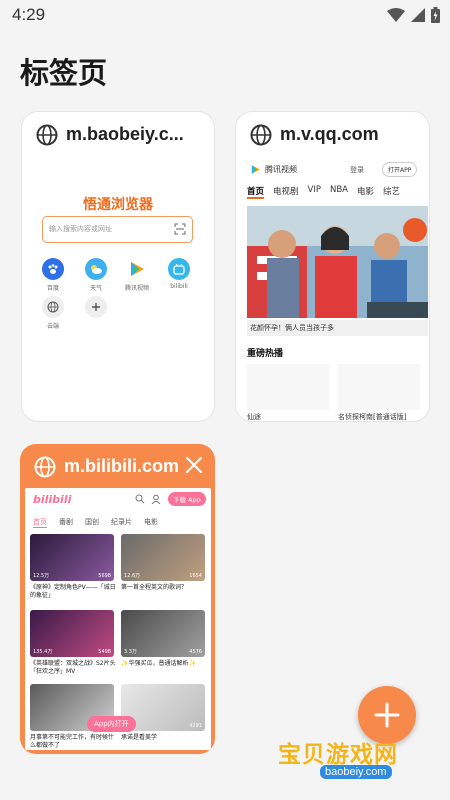 The image size is (450, 800). I want to click on browser-brand: 悟通浏览器, so click(118, 205).